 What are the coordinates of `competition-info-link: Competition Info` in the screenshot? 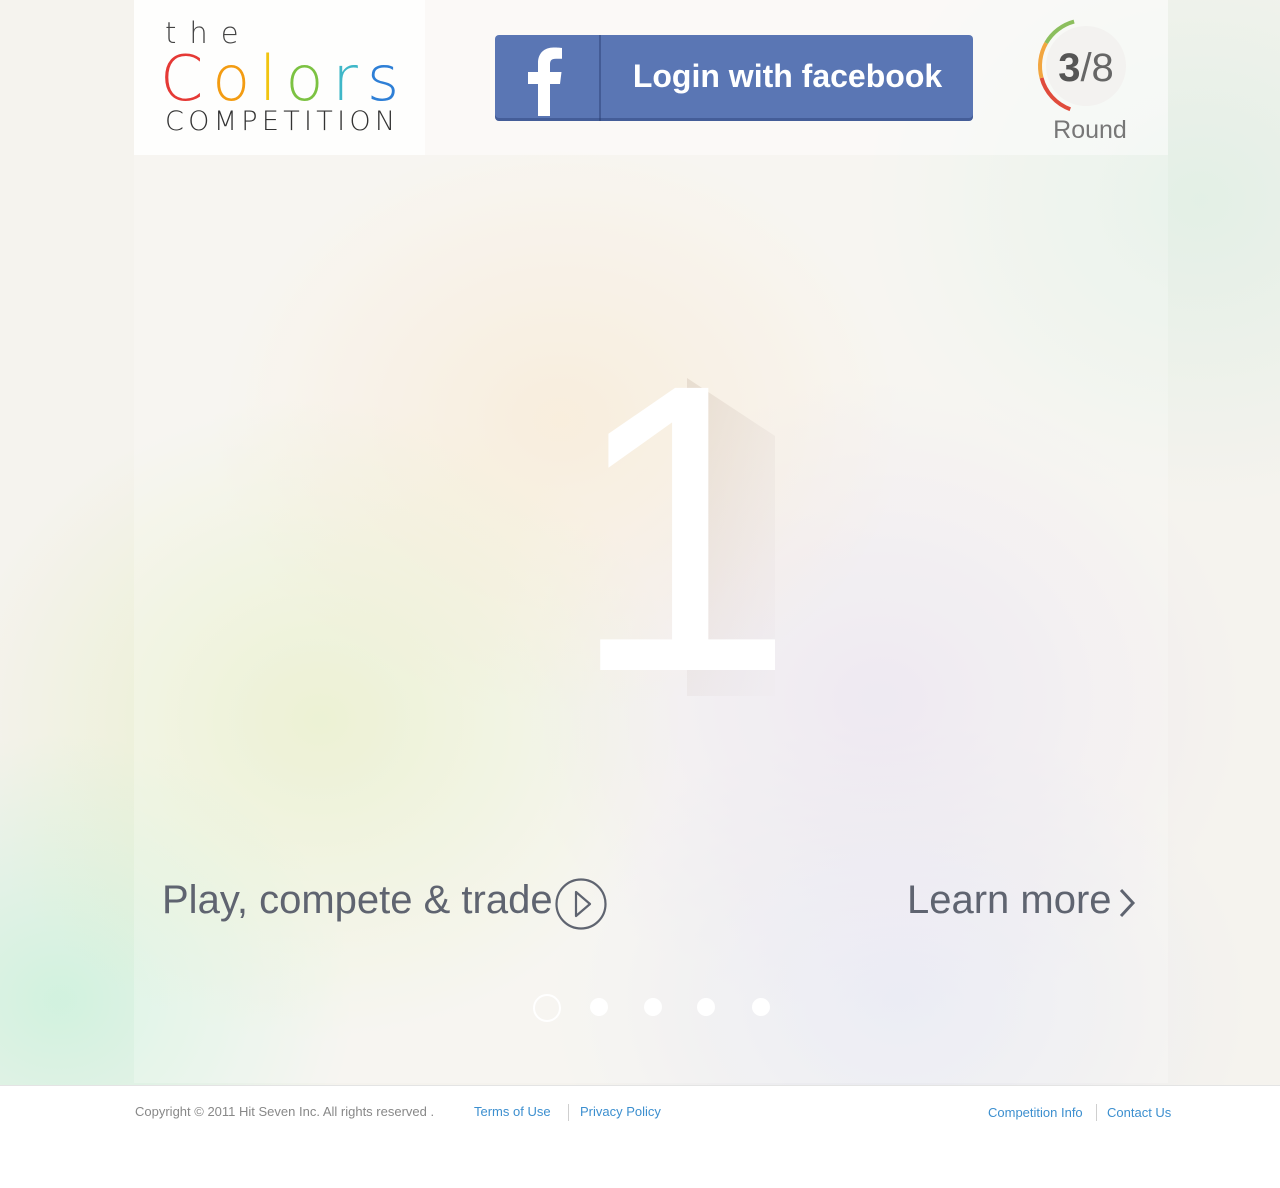 It's located at (1035, 1112).